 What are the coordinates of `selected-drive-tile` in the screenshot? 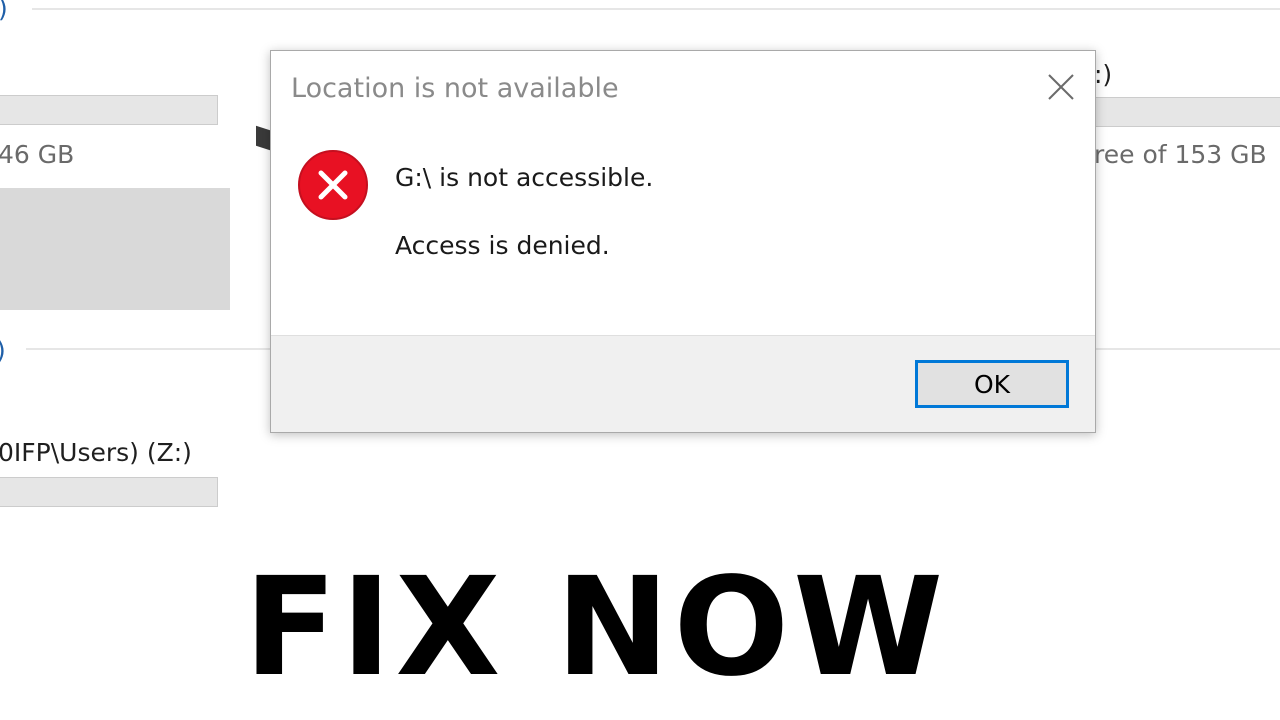 It's located at (115, 249).